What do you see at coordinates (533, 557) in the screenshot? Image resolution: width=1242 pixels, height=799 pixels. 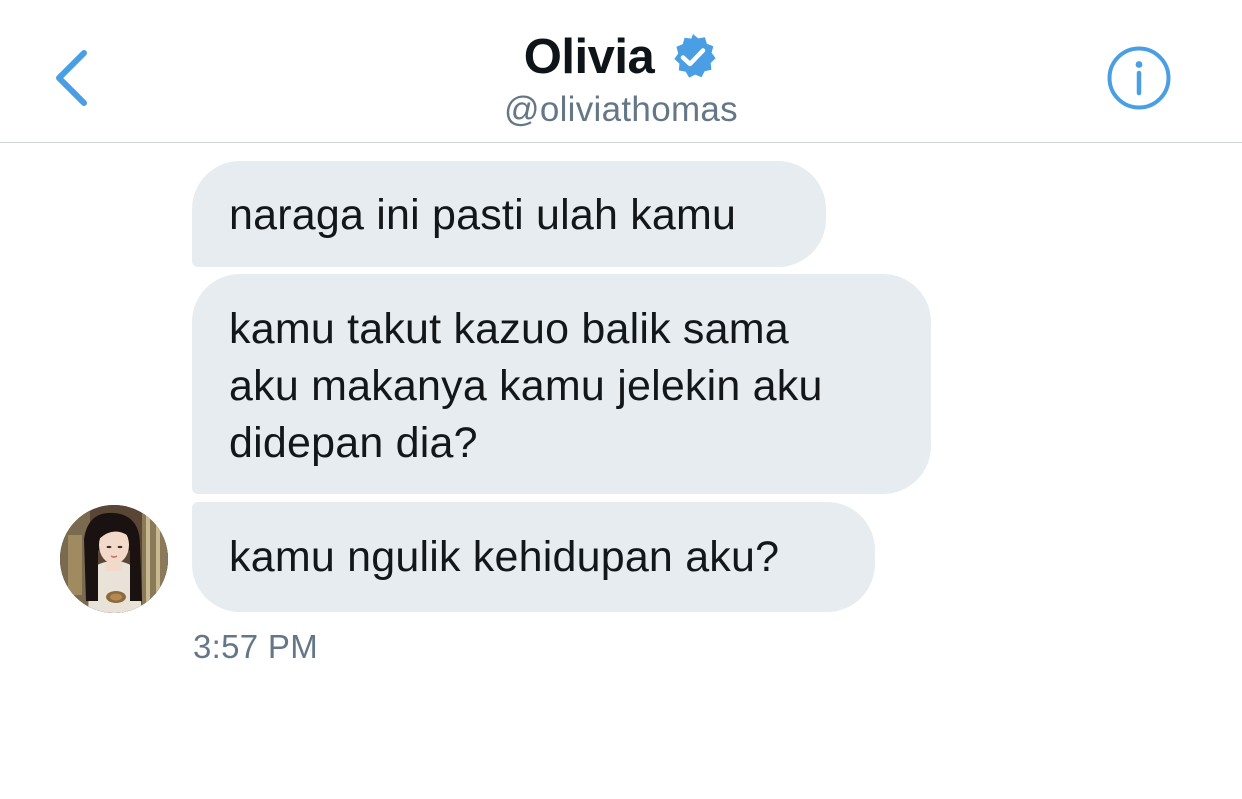 I see `message-bubble: kamu ngulik kehidupan aku?` at bounding box center [533, 557].